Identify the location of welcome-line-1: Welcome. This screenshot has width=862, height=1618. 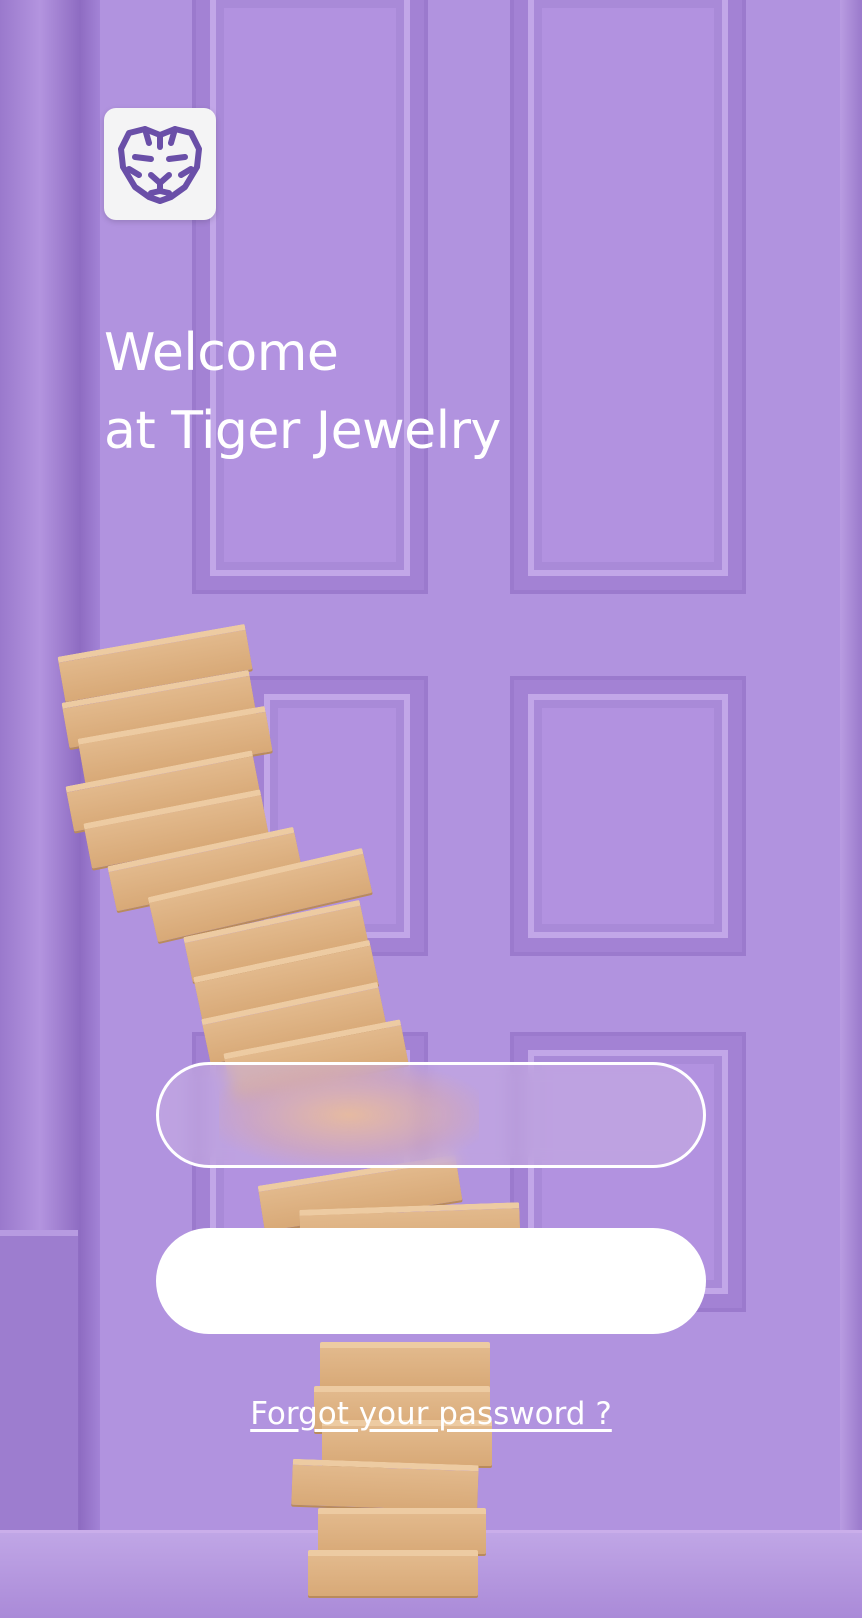
(221, 353).